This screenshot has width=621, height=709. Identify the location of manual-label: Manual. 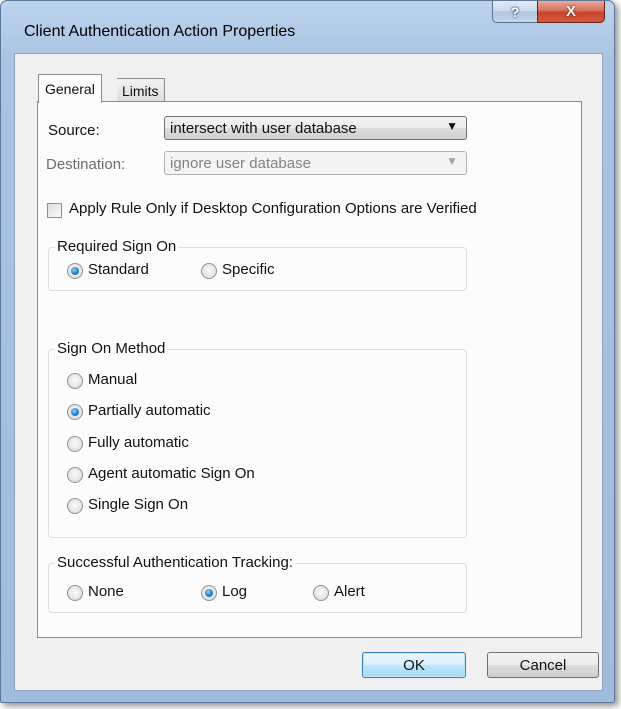
(112, 379).